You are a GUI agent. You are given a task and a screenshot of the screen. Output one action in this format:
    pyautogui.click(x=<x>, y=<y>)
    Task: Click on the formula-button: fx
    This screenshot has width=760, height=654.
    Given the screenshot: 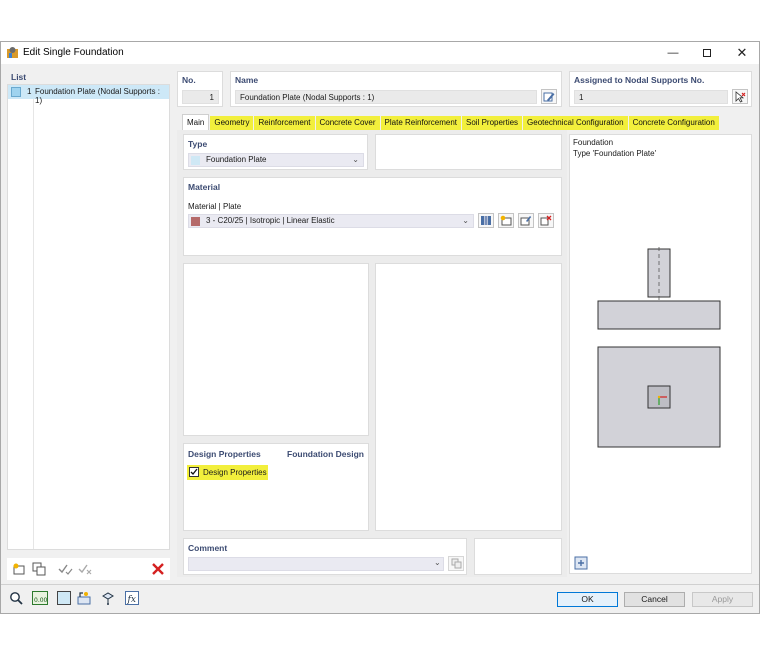 What is the action you would take?
    pyautogui.click(x=132, y=598)
    